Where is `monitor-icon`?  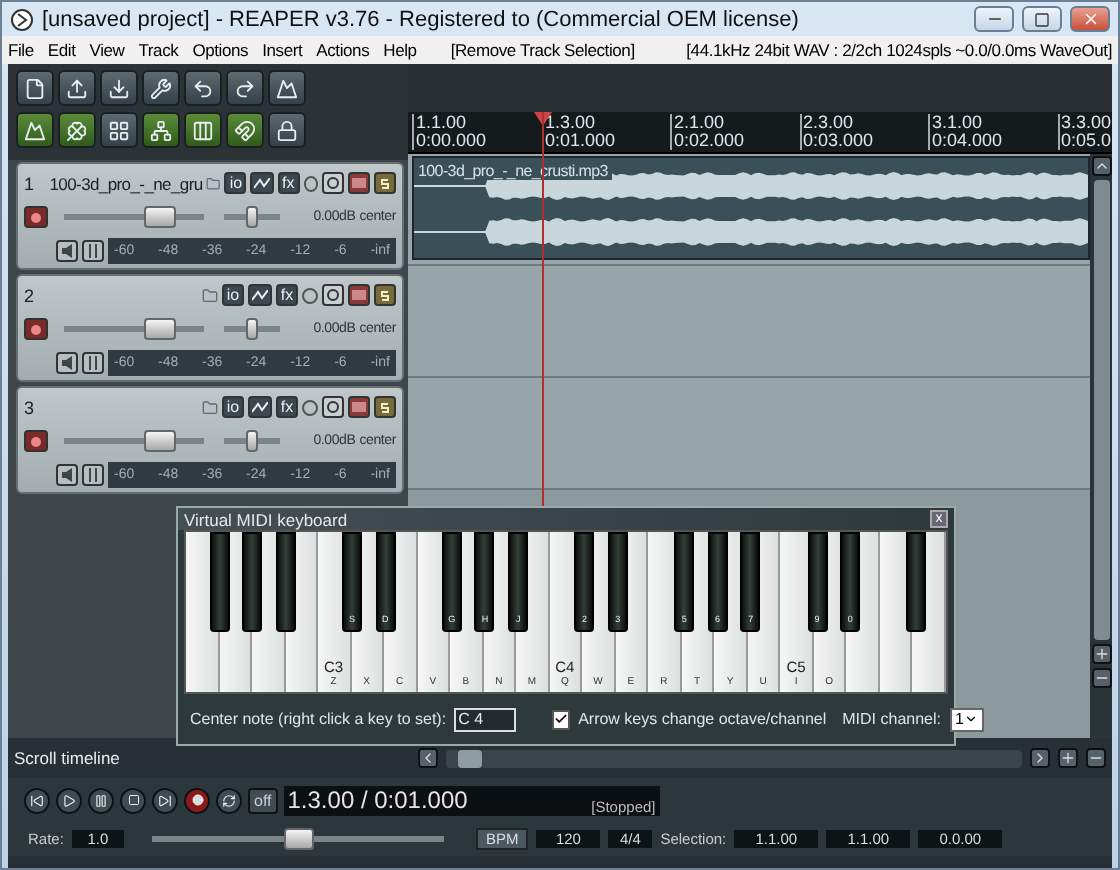
monitor-icon is located at coordinates (93, 250).